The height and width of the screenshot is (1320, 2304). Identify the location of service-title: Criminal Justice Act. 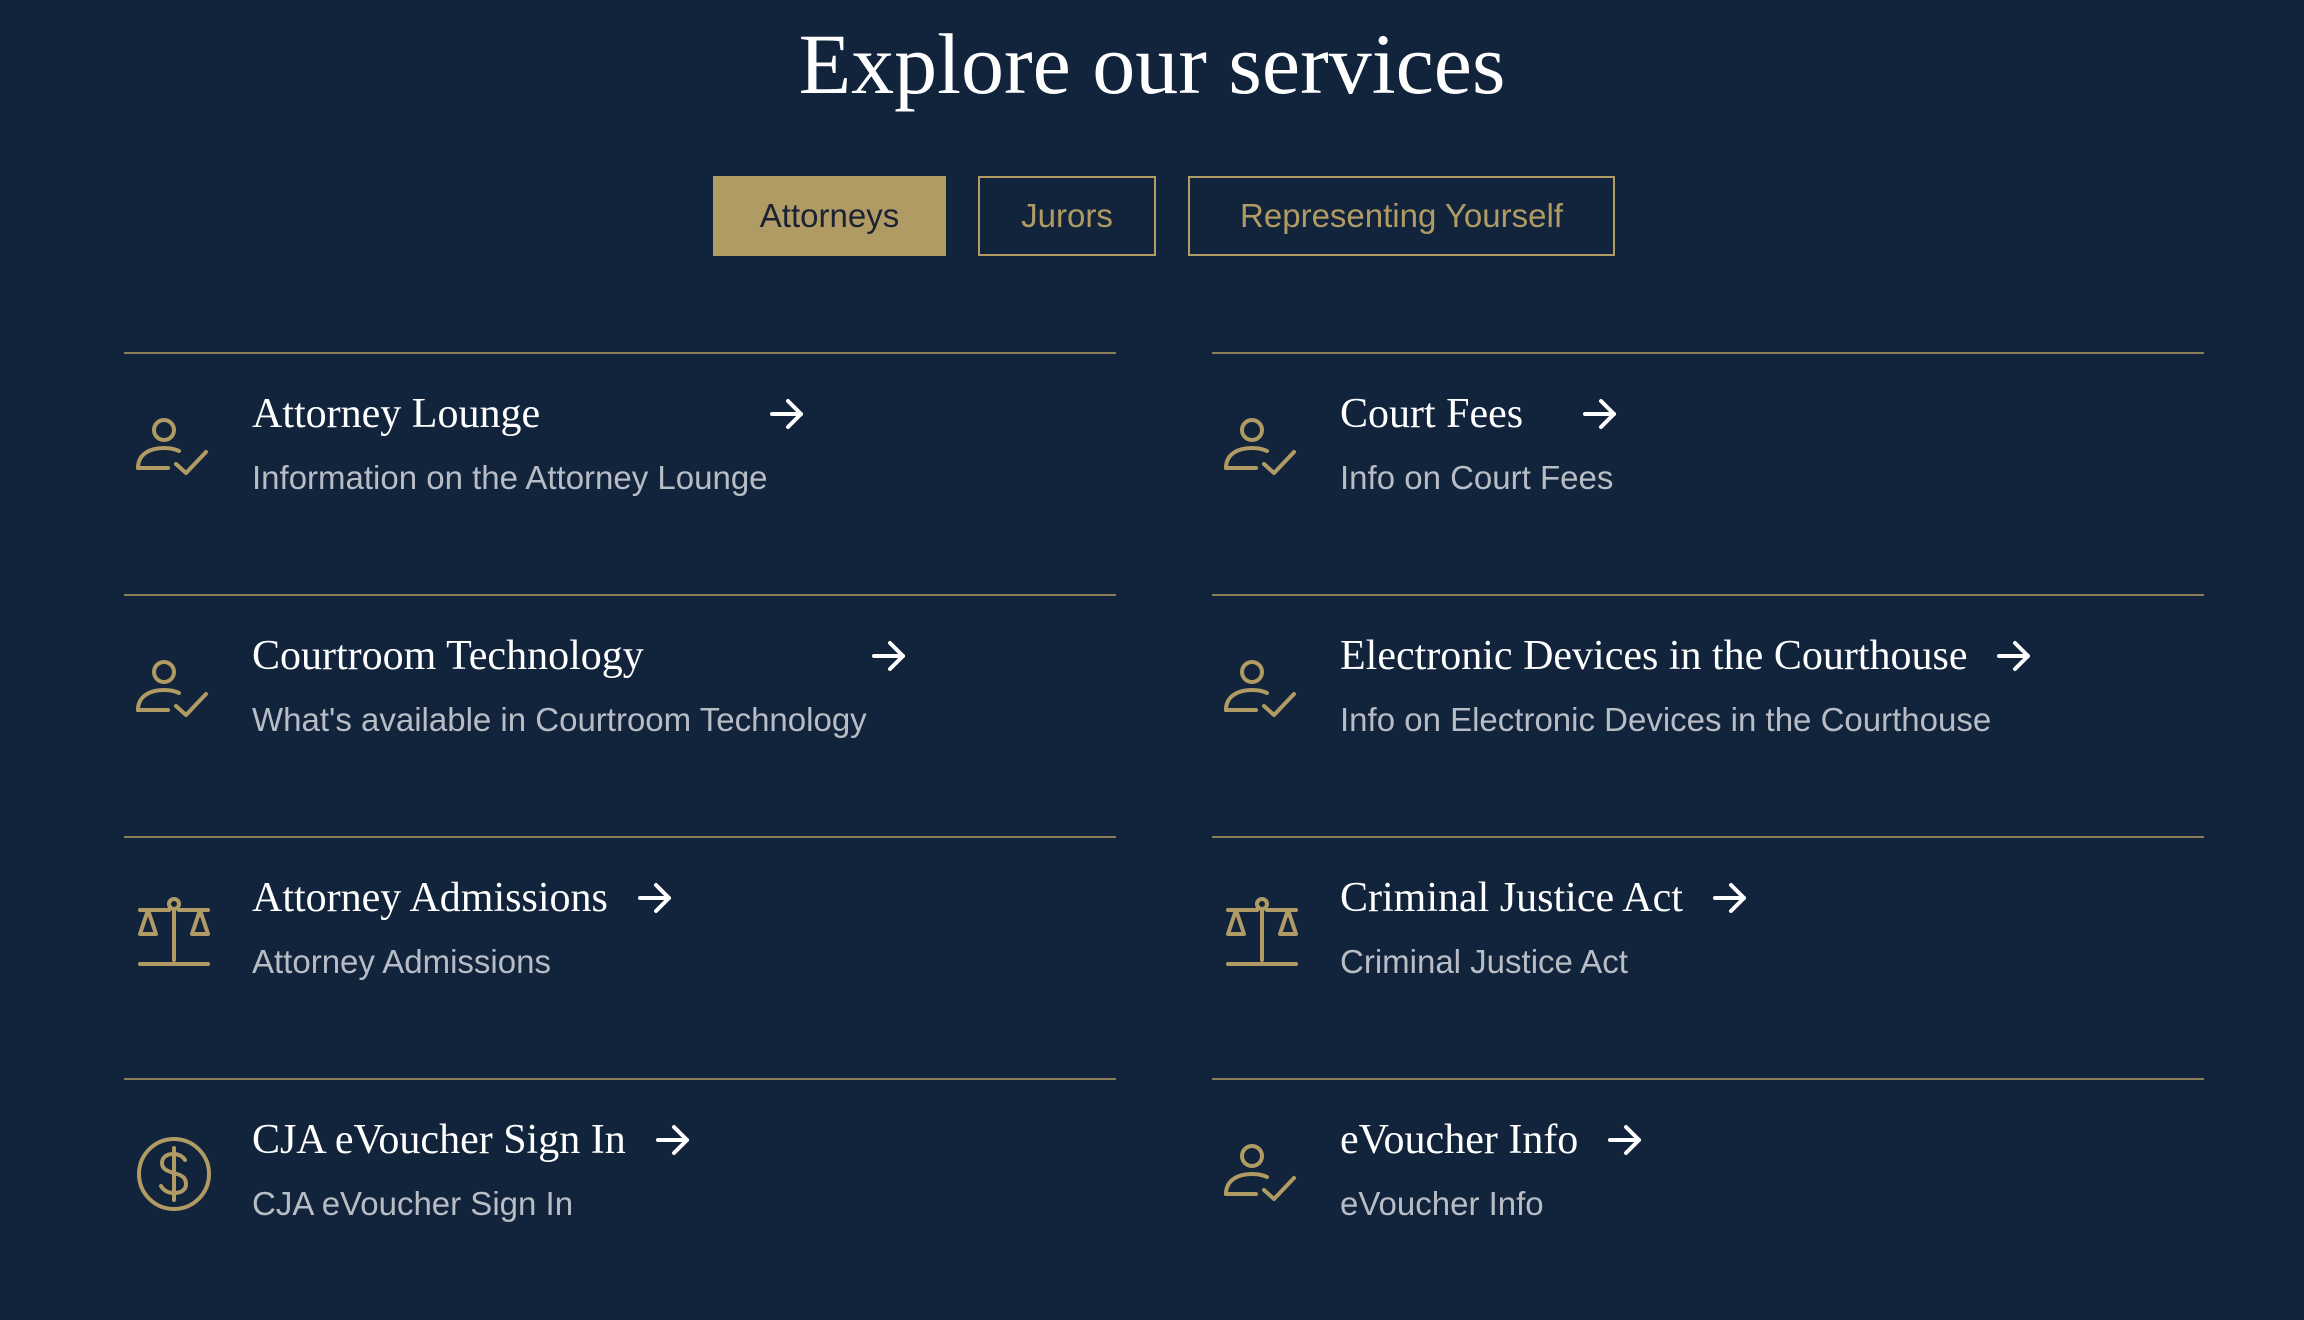
(1511, 898).